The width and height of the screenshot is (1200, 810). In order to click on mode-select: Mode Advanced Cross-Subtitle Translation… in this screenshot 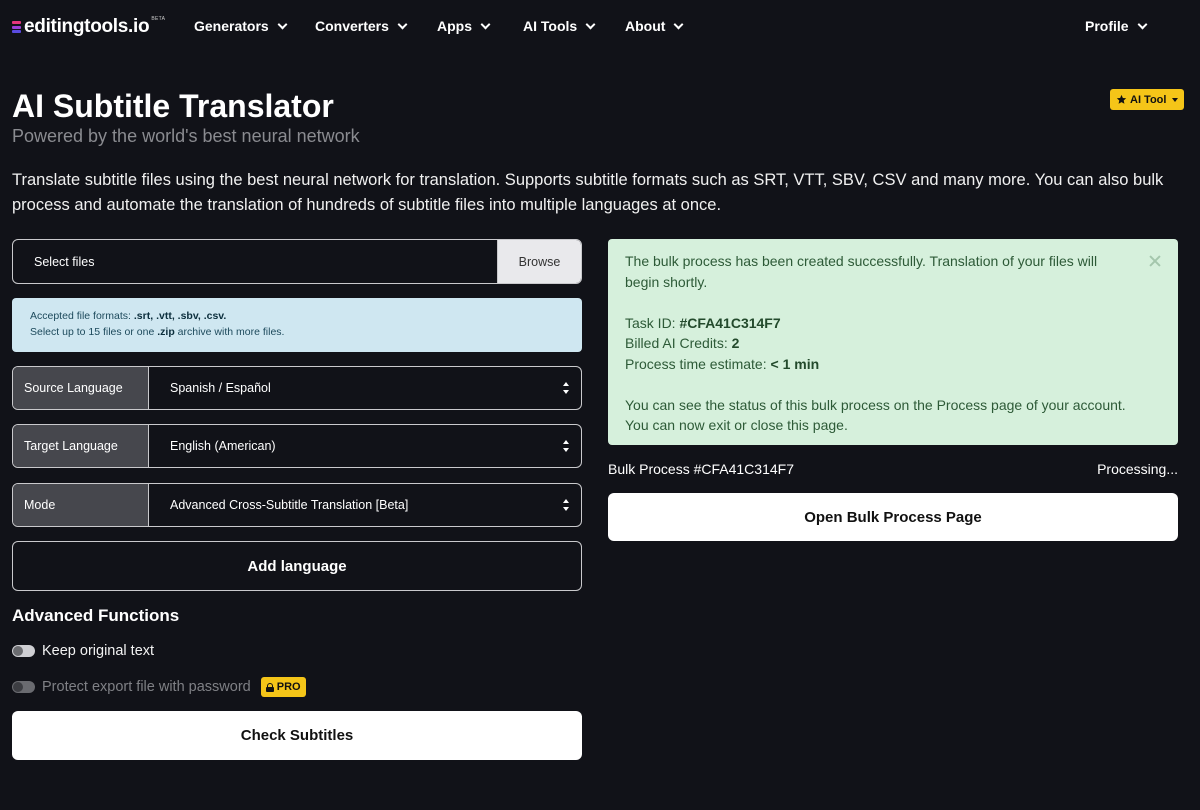, I will do `click(297, 505)`.